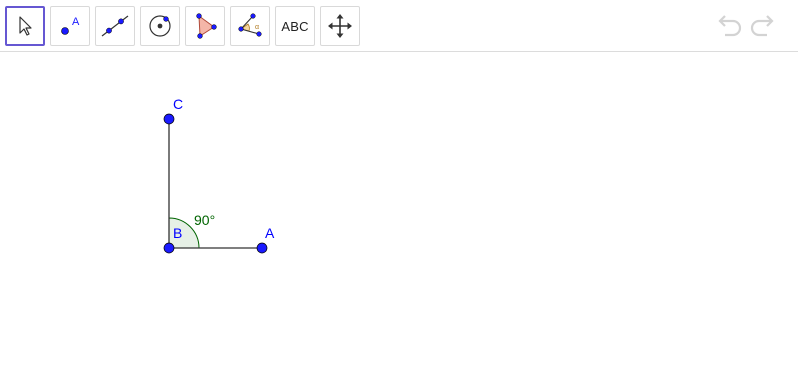 This screenshot has height=379, width=798. Describe the element at coordinates (257, 27) in the screenshot. I see `angle-tool-label: α` at that location.